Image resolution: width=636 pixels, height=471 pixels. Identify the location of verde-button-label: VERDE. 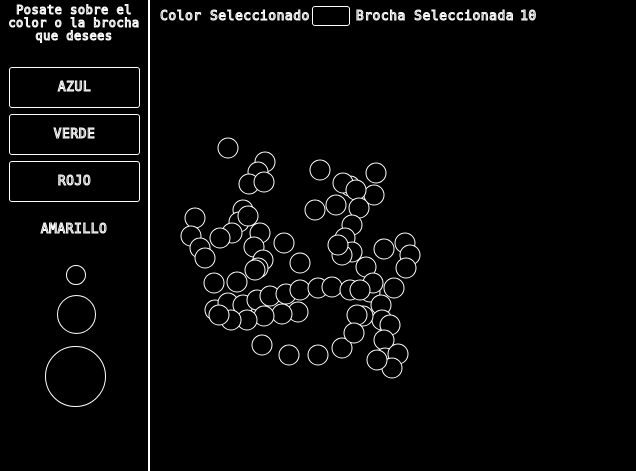
(74, 135).